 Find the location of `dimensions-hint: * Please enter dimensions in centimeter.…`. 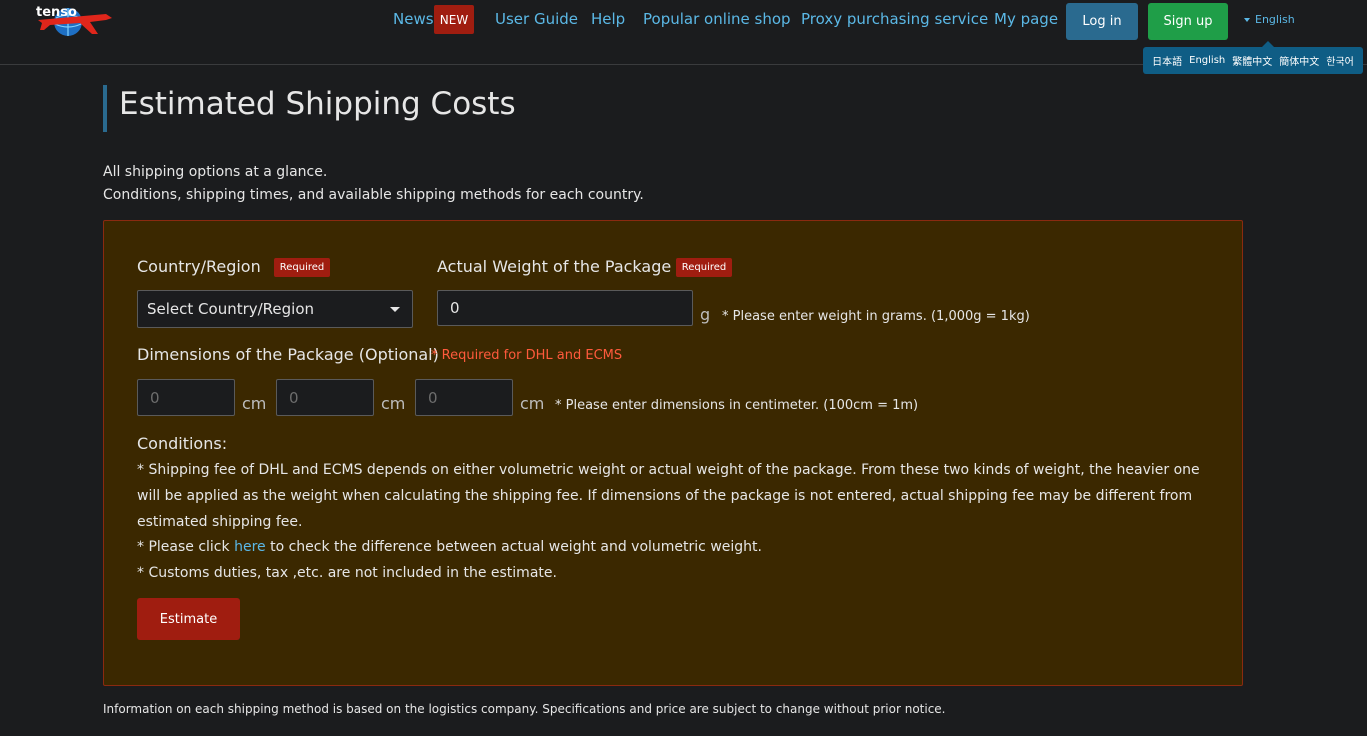

dimensions-hint: * Please enter dimensions in centimeter.… is located at coordinates (737, 405).